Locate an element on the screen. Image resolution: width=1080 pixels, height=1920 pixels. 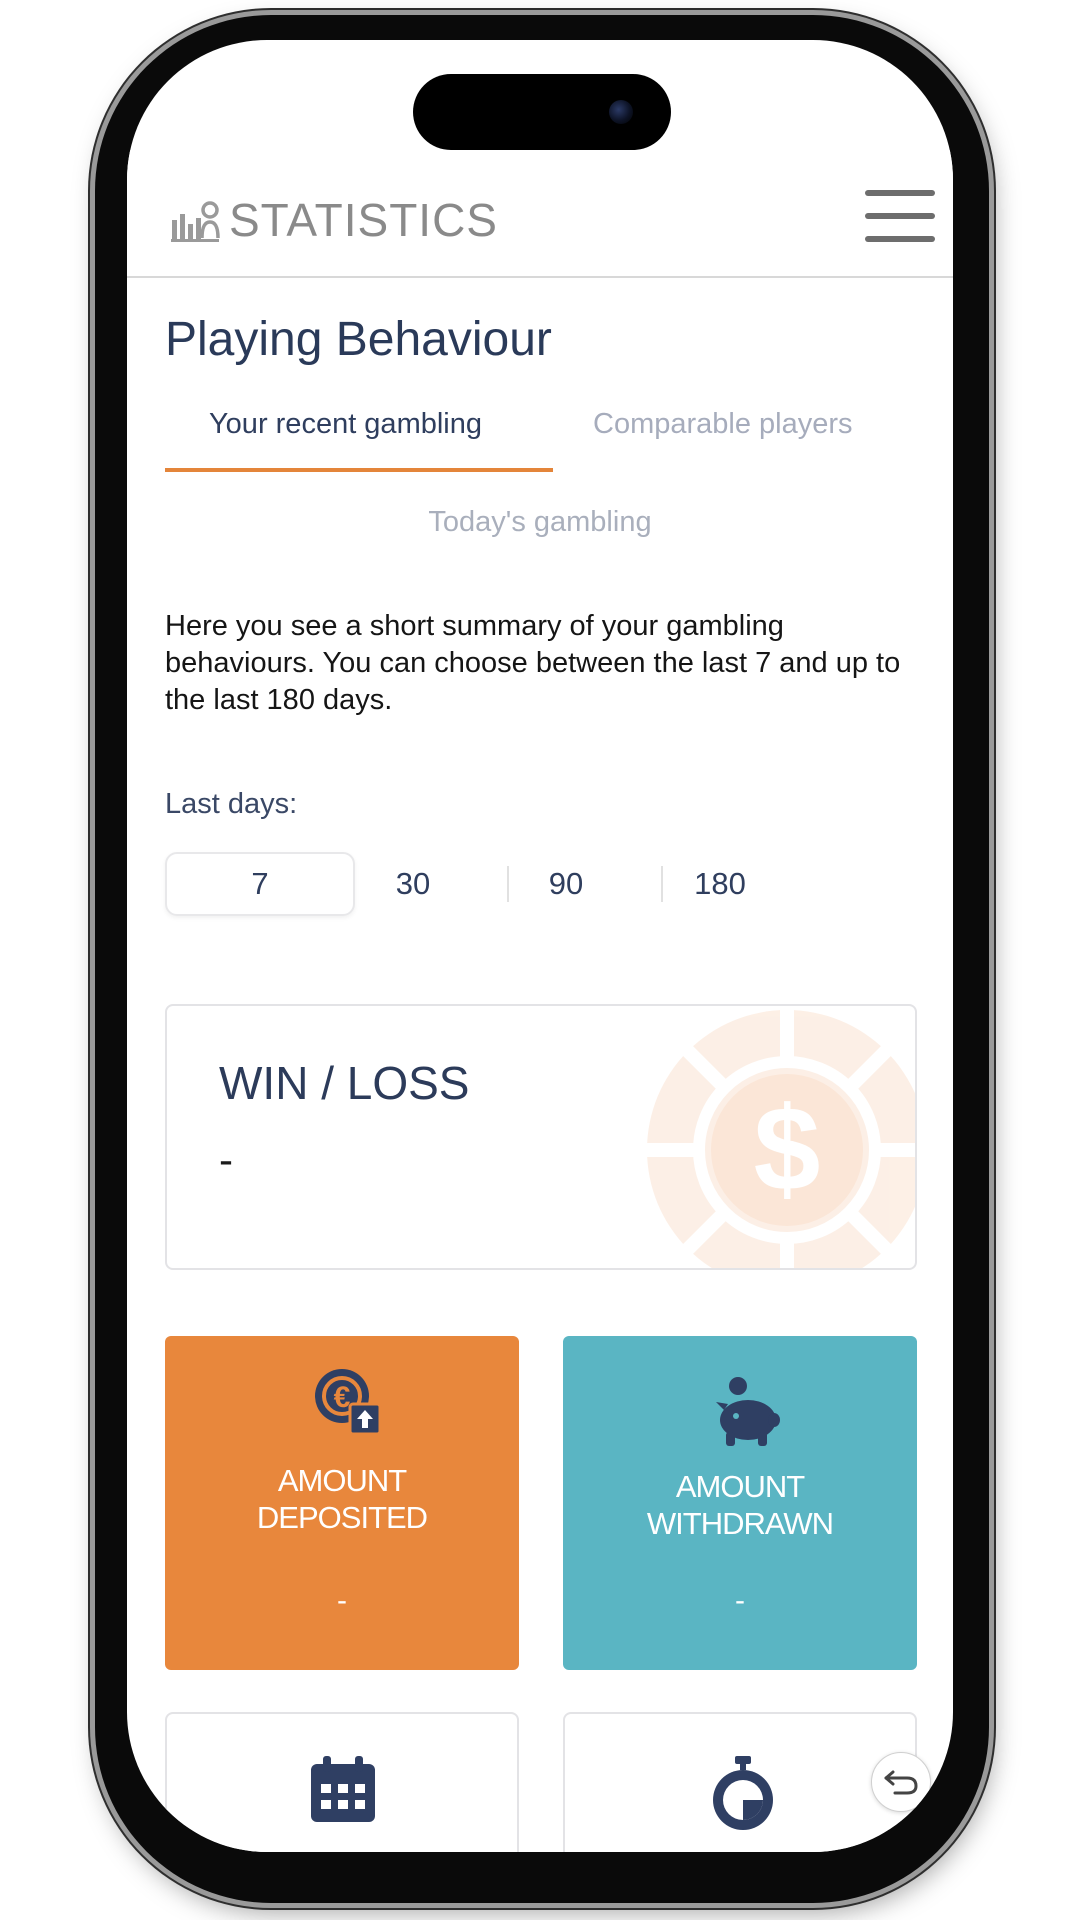
win-loss-card: $ WIN / LOSS - is located at coordinates (541, 1137).